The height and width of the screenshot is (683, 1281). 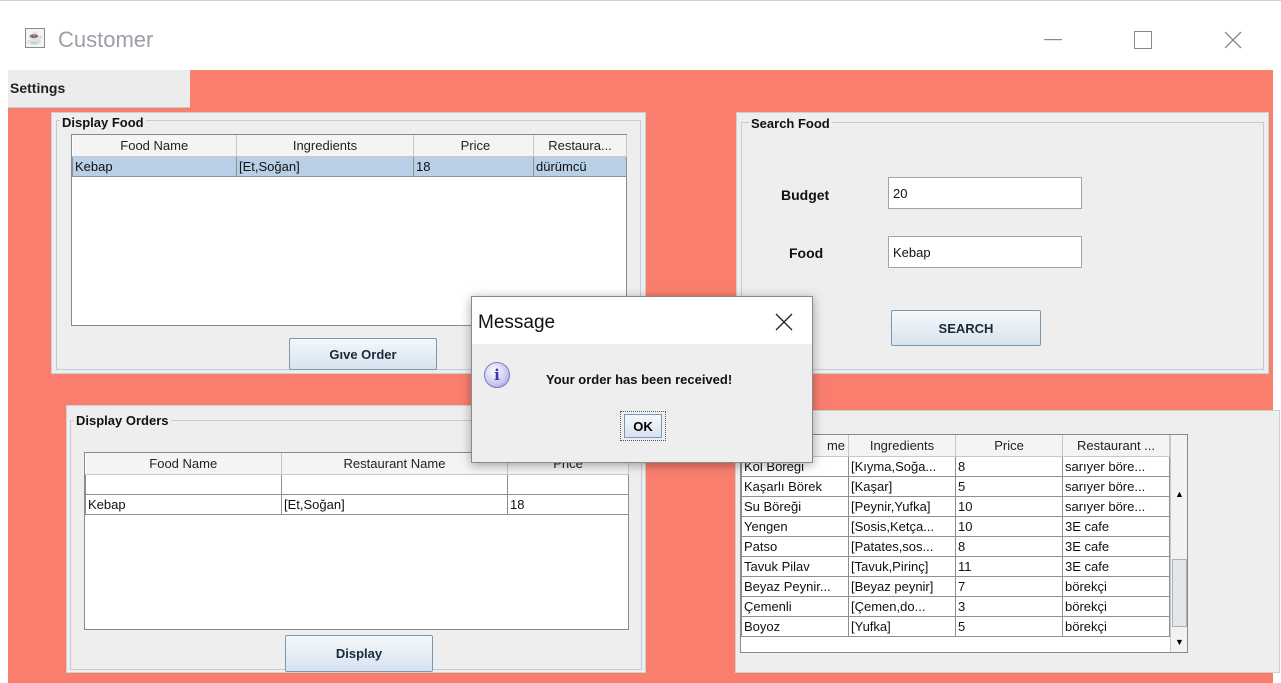 I want to click on dialog-close-button, so click(x=784, y=322).